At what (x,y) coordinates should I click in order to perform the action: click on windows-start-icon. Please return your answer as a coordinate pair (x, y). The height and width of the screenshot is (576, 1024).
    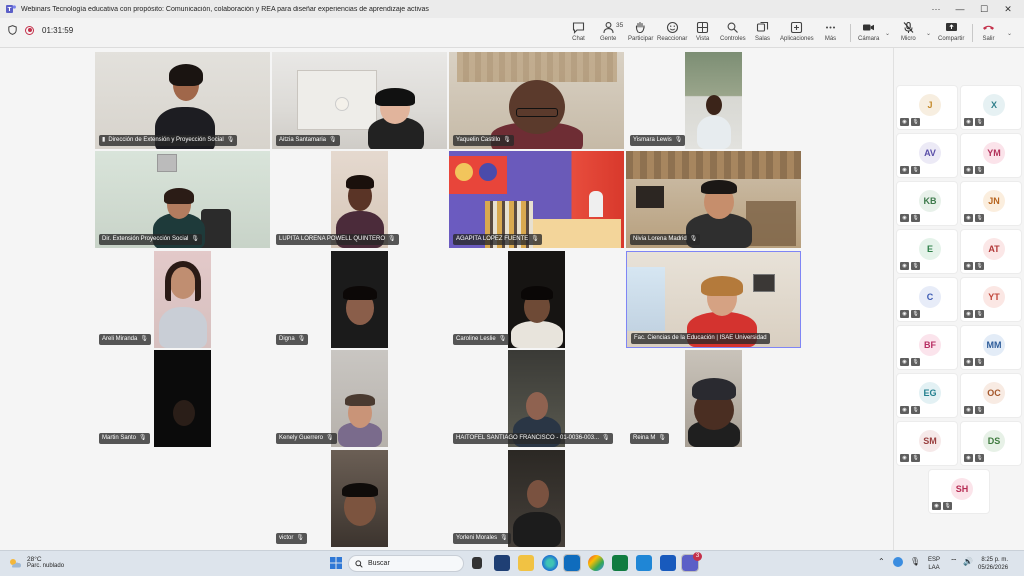
    Looking at the image, I should click on (336, 563).